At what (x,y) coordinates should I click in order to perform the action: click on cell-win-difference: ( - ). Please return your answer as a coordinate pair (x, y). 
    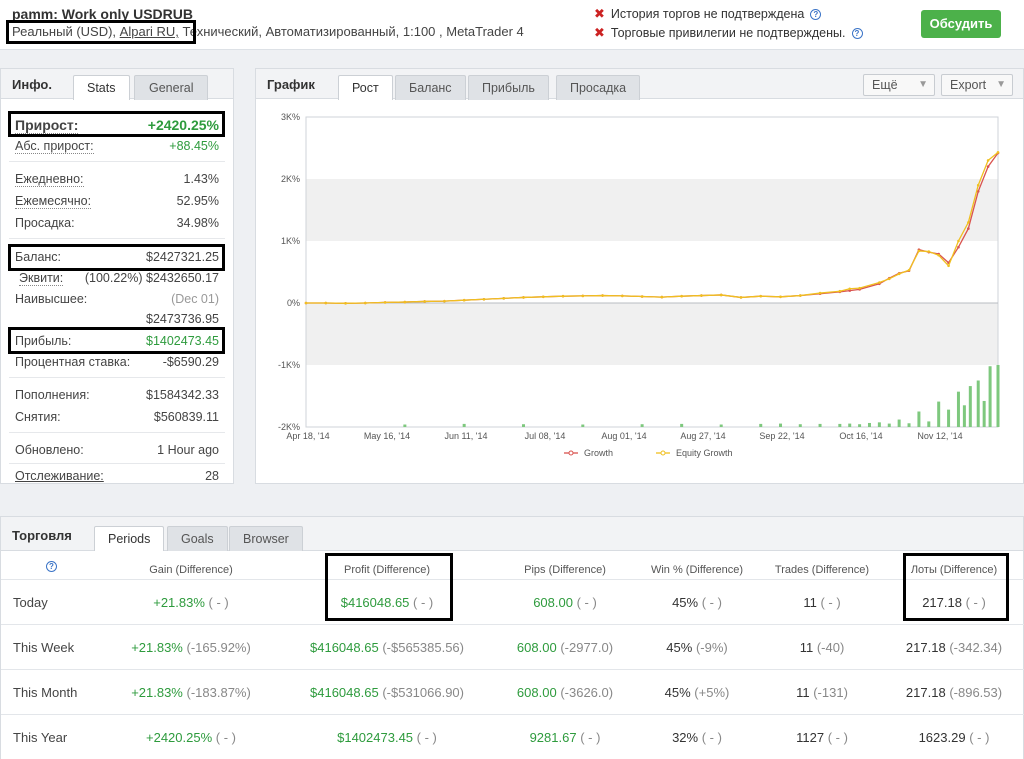
    Looking at the image, I should click on (711, 602).